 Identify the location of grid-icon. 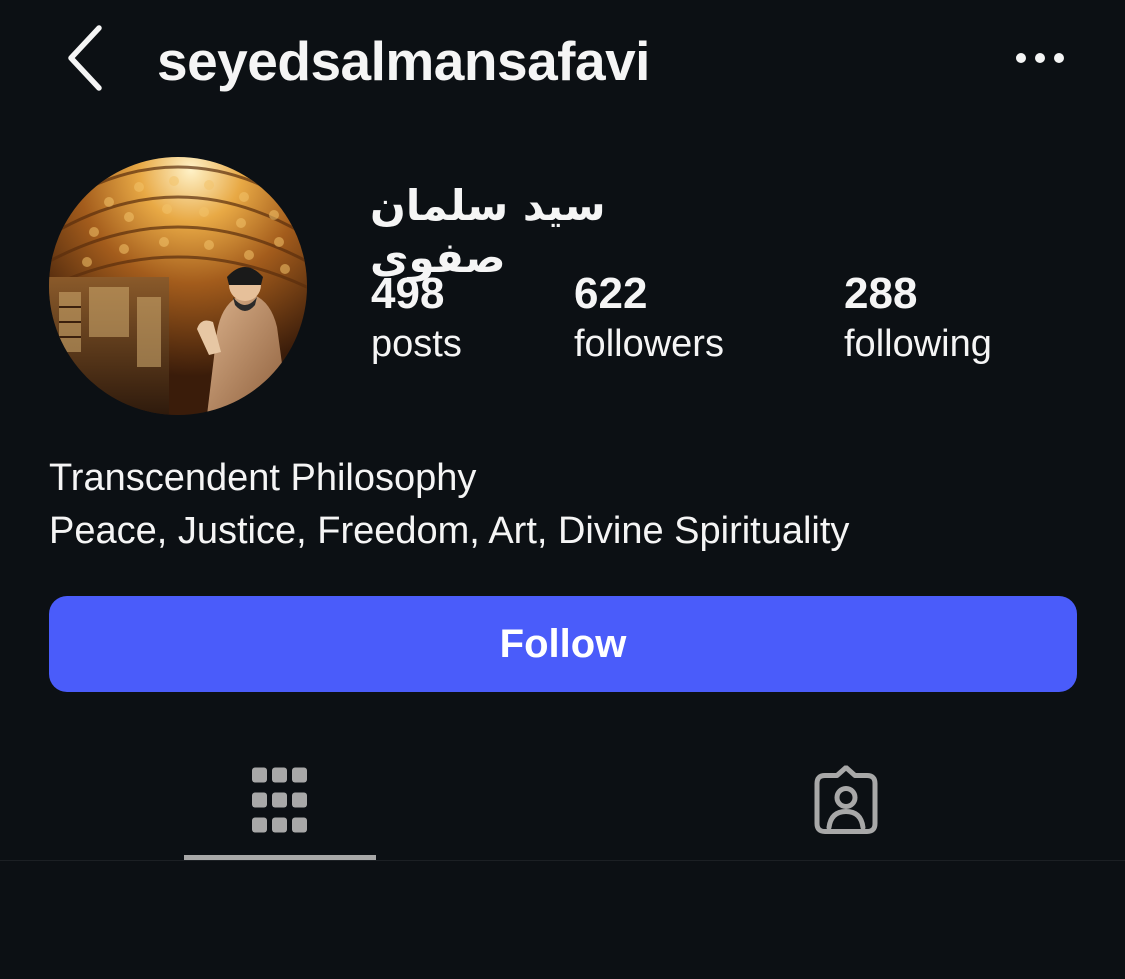
(280, 802).